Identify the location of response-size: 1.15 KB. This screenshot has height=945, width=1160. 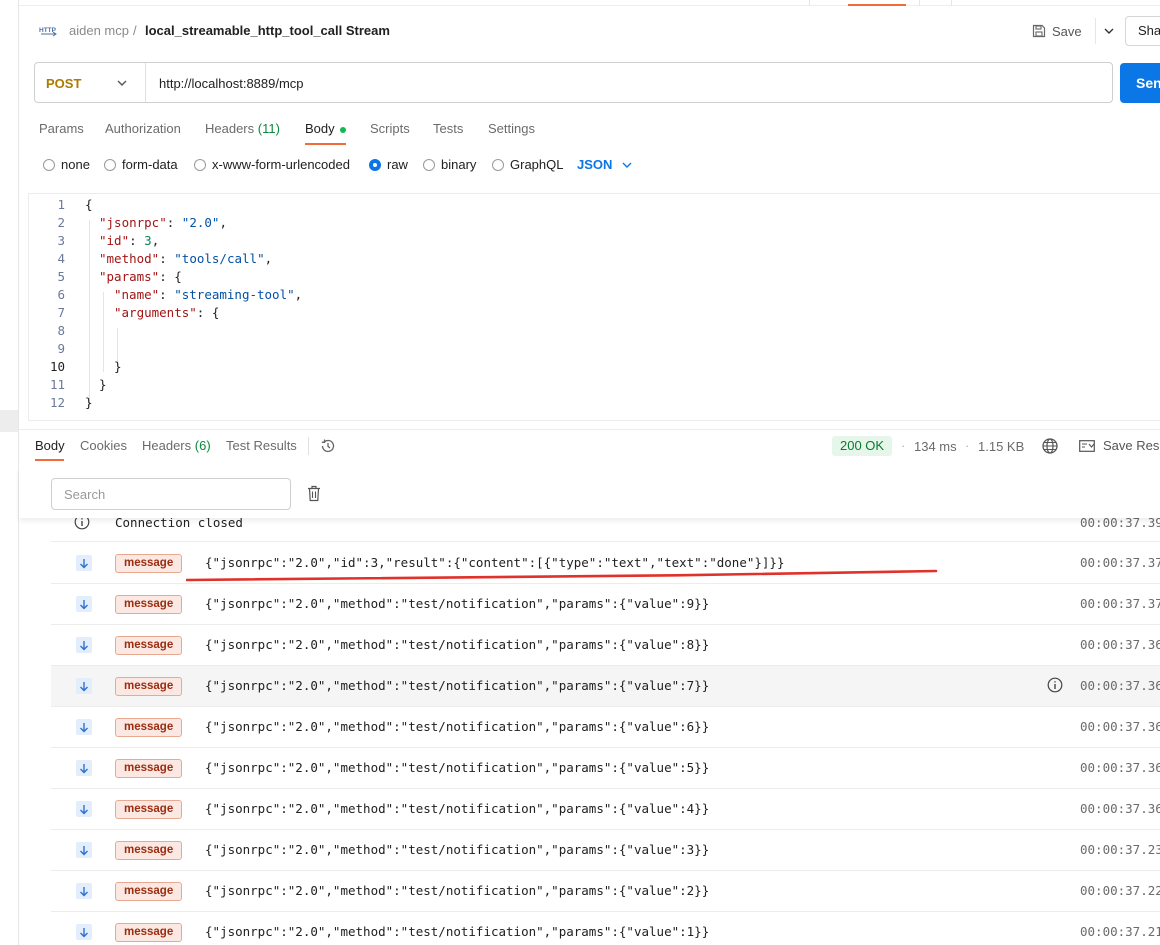
(1001, 446).